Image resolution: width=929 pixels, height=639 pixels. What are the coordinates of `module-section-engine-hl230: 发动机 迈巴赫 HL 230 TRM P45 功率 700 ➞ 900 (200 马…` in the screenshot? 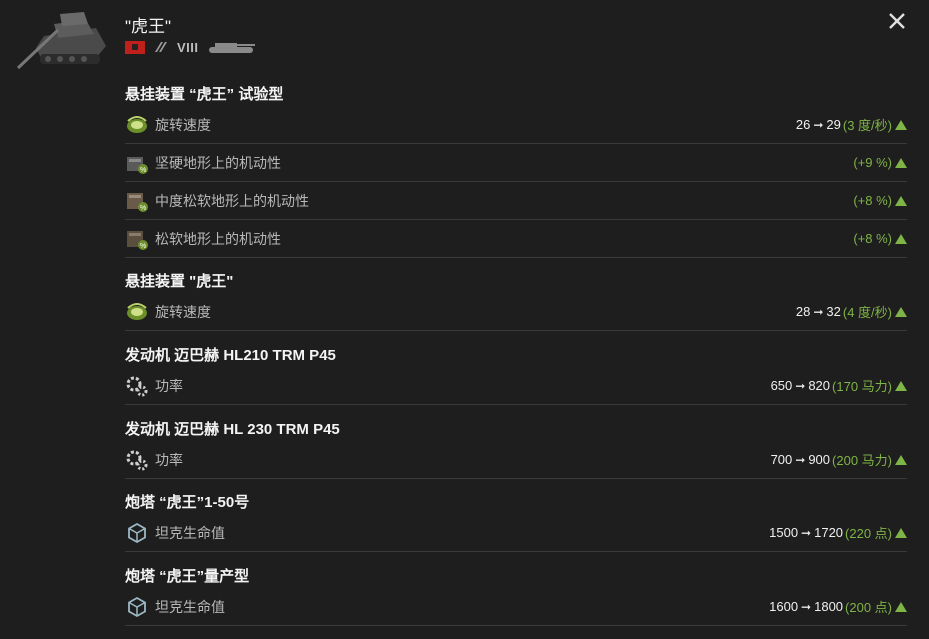 It's located at (516, 449).